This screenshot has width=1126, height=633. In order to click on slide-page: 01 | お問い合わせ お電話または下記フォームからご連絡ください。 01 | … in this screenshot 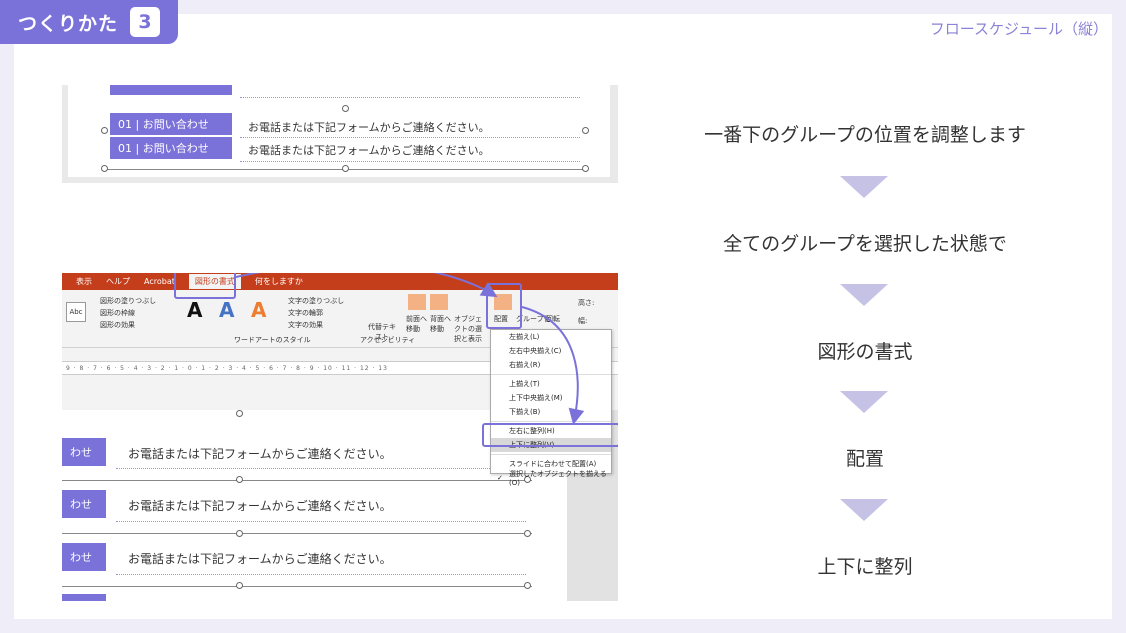, I will do `click(339, 131)`.